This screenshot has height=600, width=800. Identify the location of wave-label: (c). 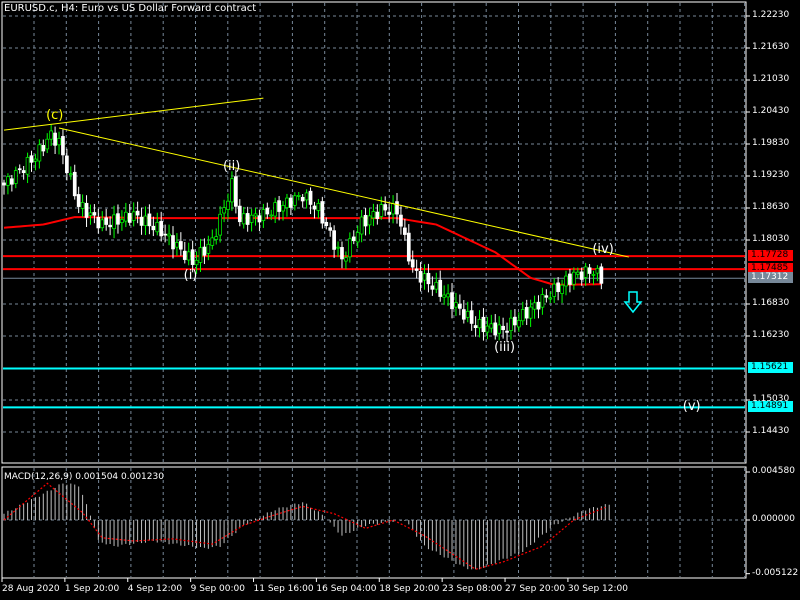
(55, 116).